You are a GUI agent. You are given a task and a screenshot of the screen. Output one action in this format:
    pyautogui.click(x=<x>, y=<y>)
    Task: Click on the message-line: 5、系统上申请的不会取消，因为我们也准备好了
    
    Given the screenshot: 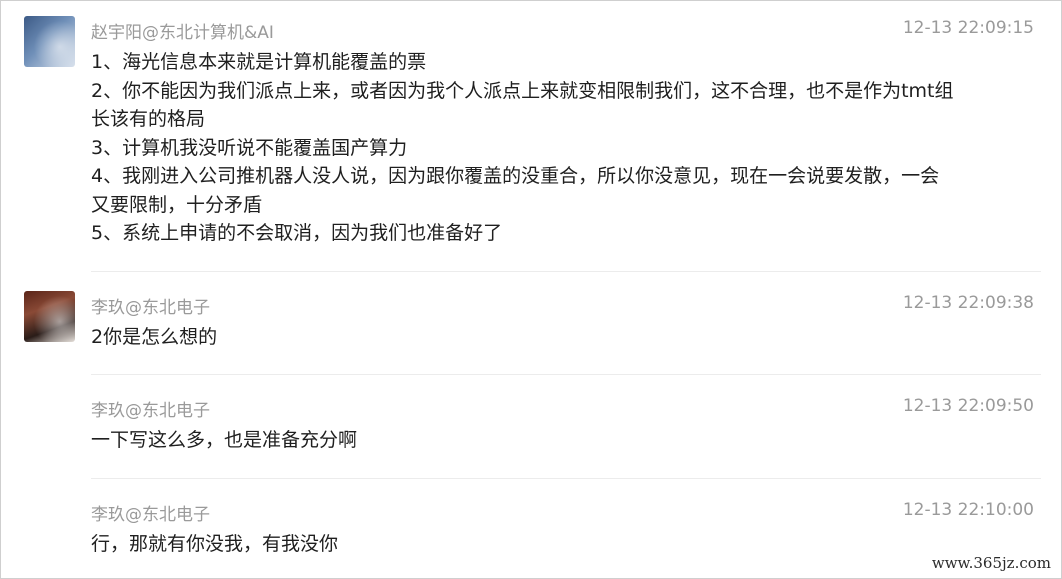 What is the action you would take?
    pyautogui.click(x=297, y=233)
    